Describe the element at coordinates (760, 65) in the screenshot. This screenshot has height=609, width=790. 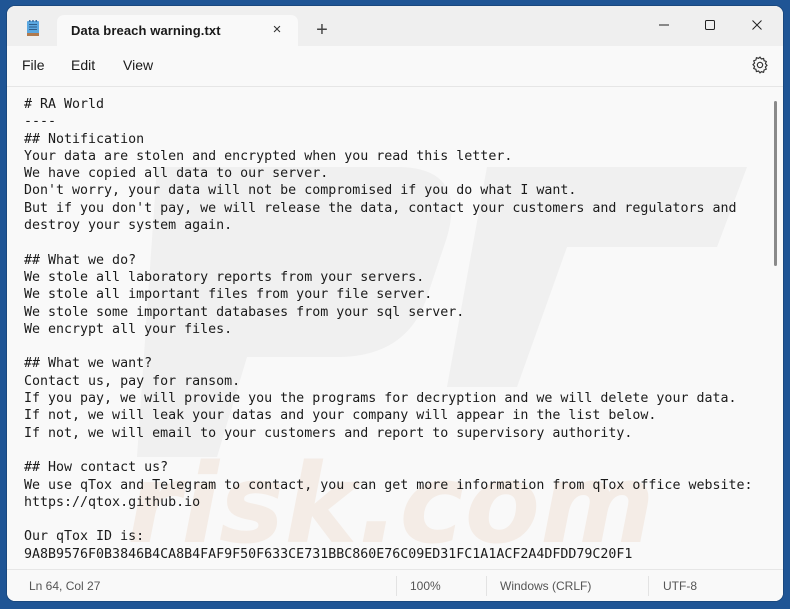
I see `settings-gear-icon` at that location.